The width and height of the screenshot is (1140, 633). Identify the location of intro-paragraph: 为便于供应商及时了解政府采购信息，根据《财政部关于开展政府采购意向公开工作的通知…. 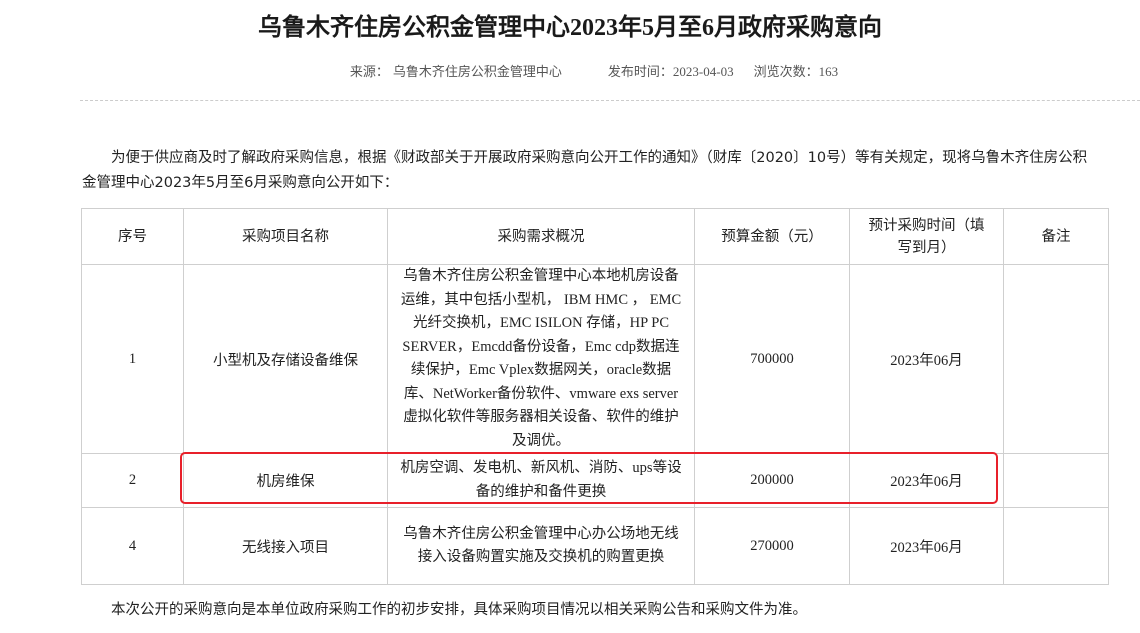
(585, 170).